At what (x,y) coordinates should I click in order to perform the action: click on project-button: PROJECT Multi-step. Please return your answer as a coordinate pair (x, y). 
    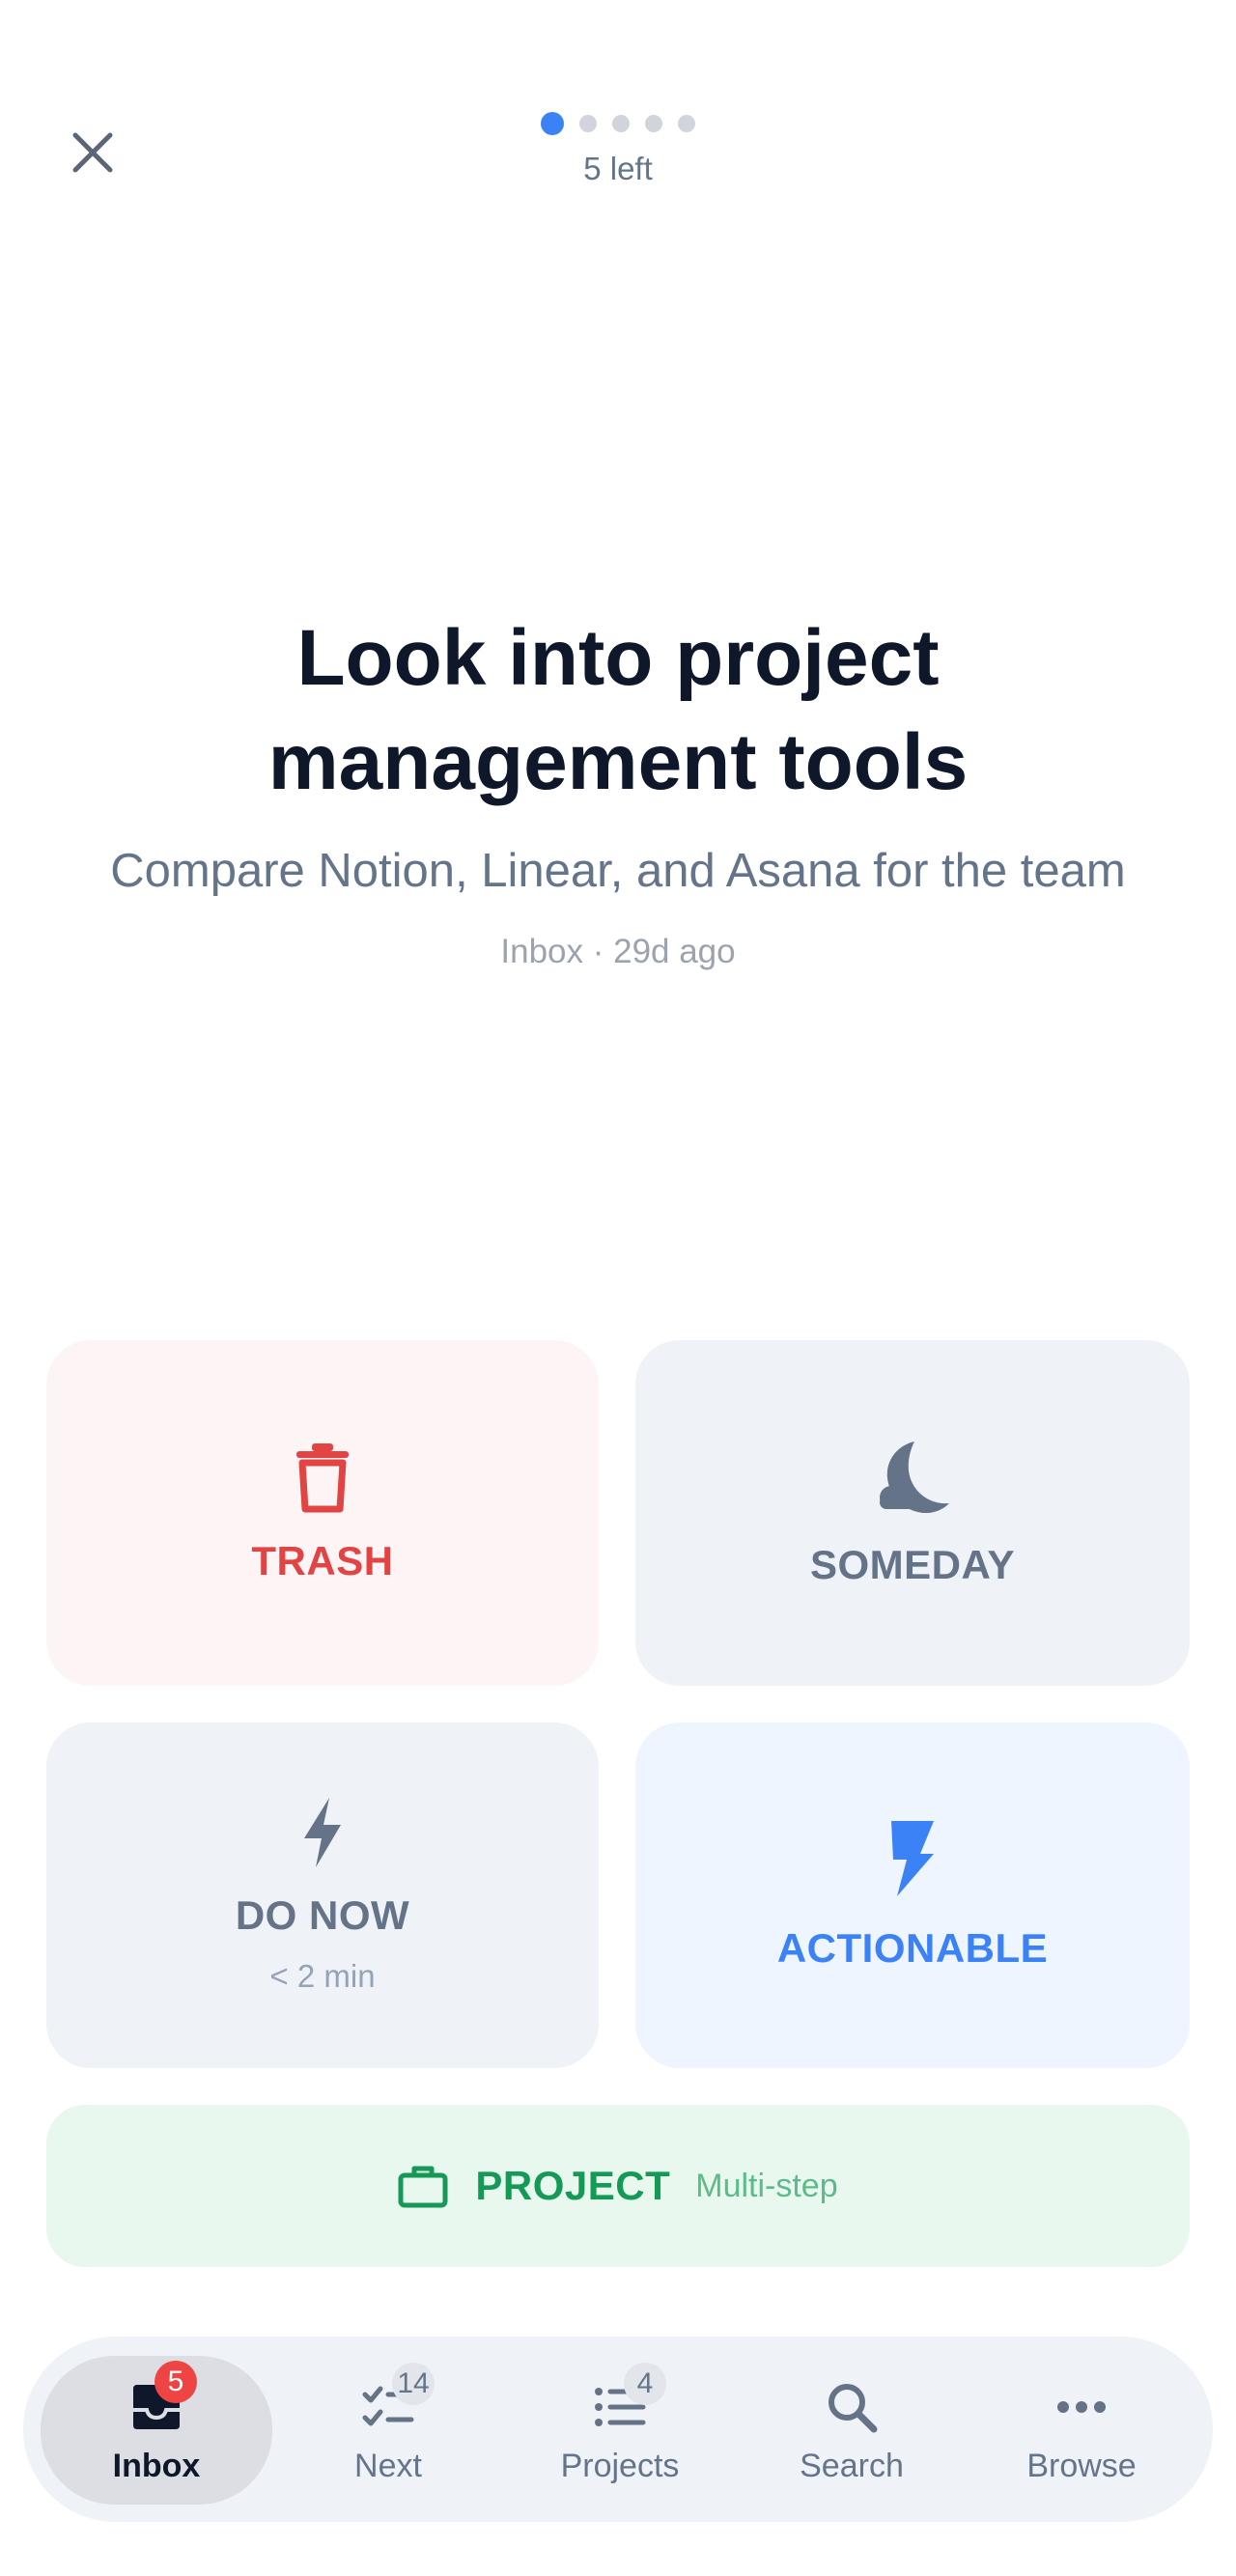
    Looking at the image, I should click on (618, 2186).